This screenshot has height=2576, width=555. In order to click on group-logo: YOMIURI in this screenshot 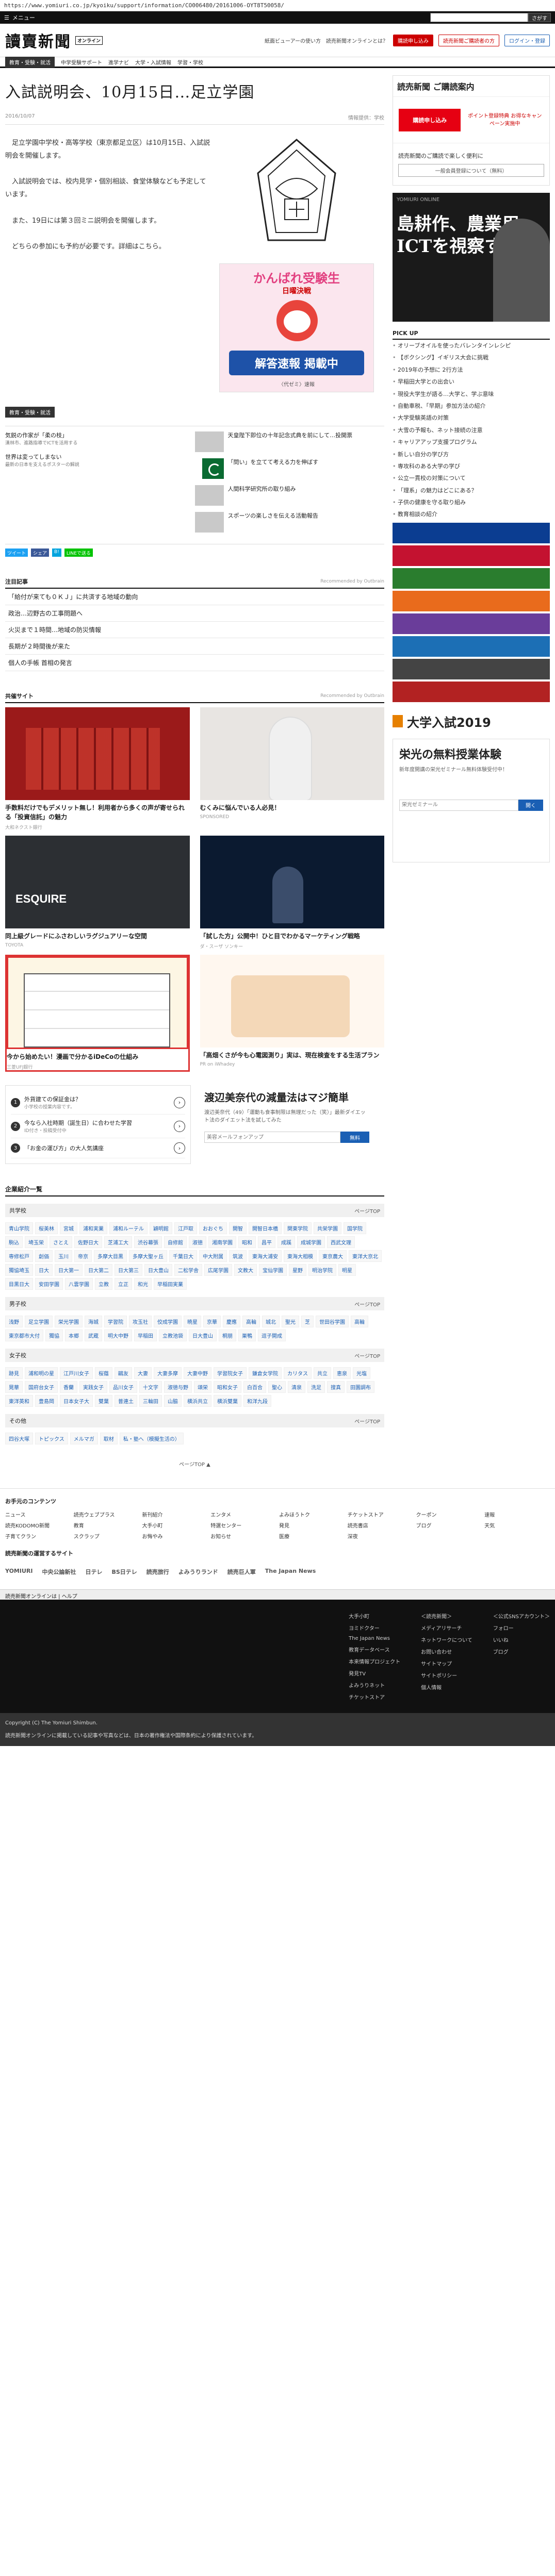, I will do `click(18, 1572)`.